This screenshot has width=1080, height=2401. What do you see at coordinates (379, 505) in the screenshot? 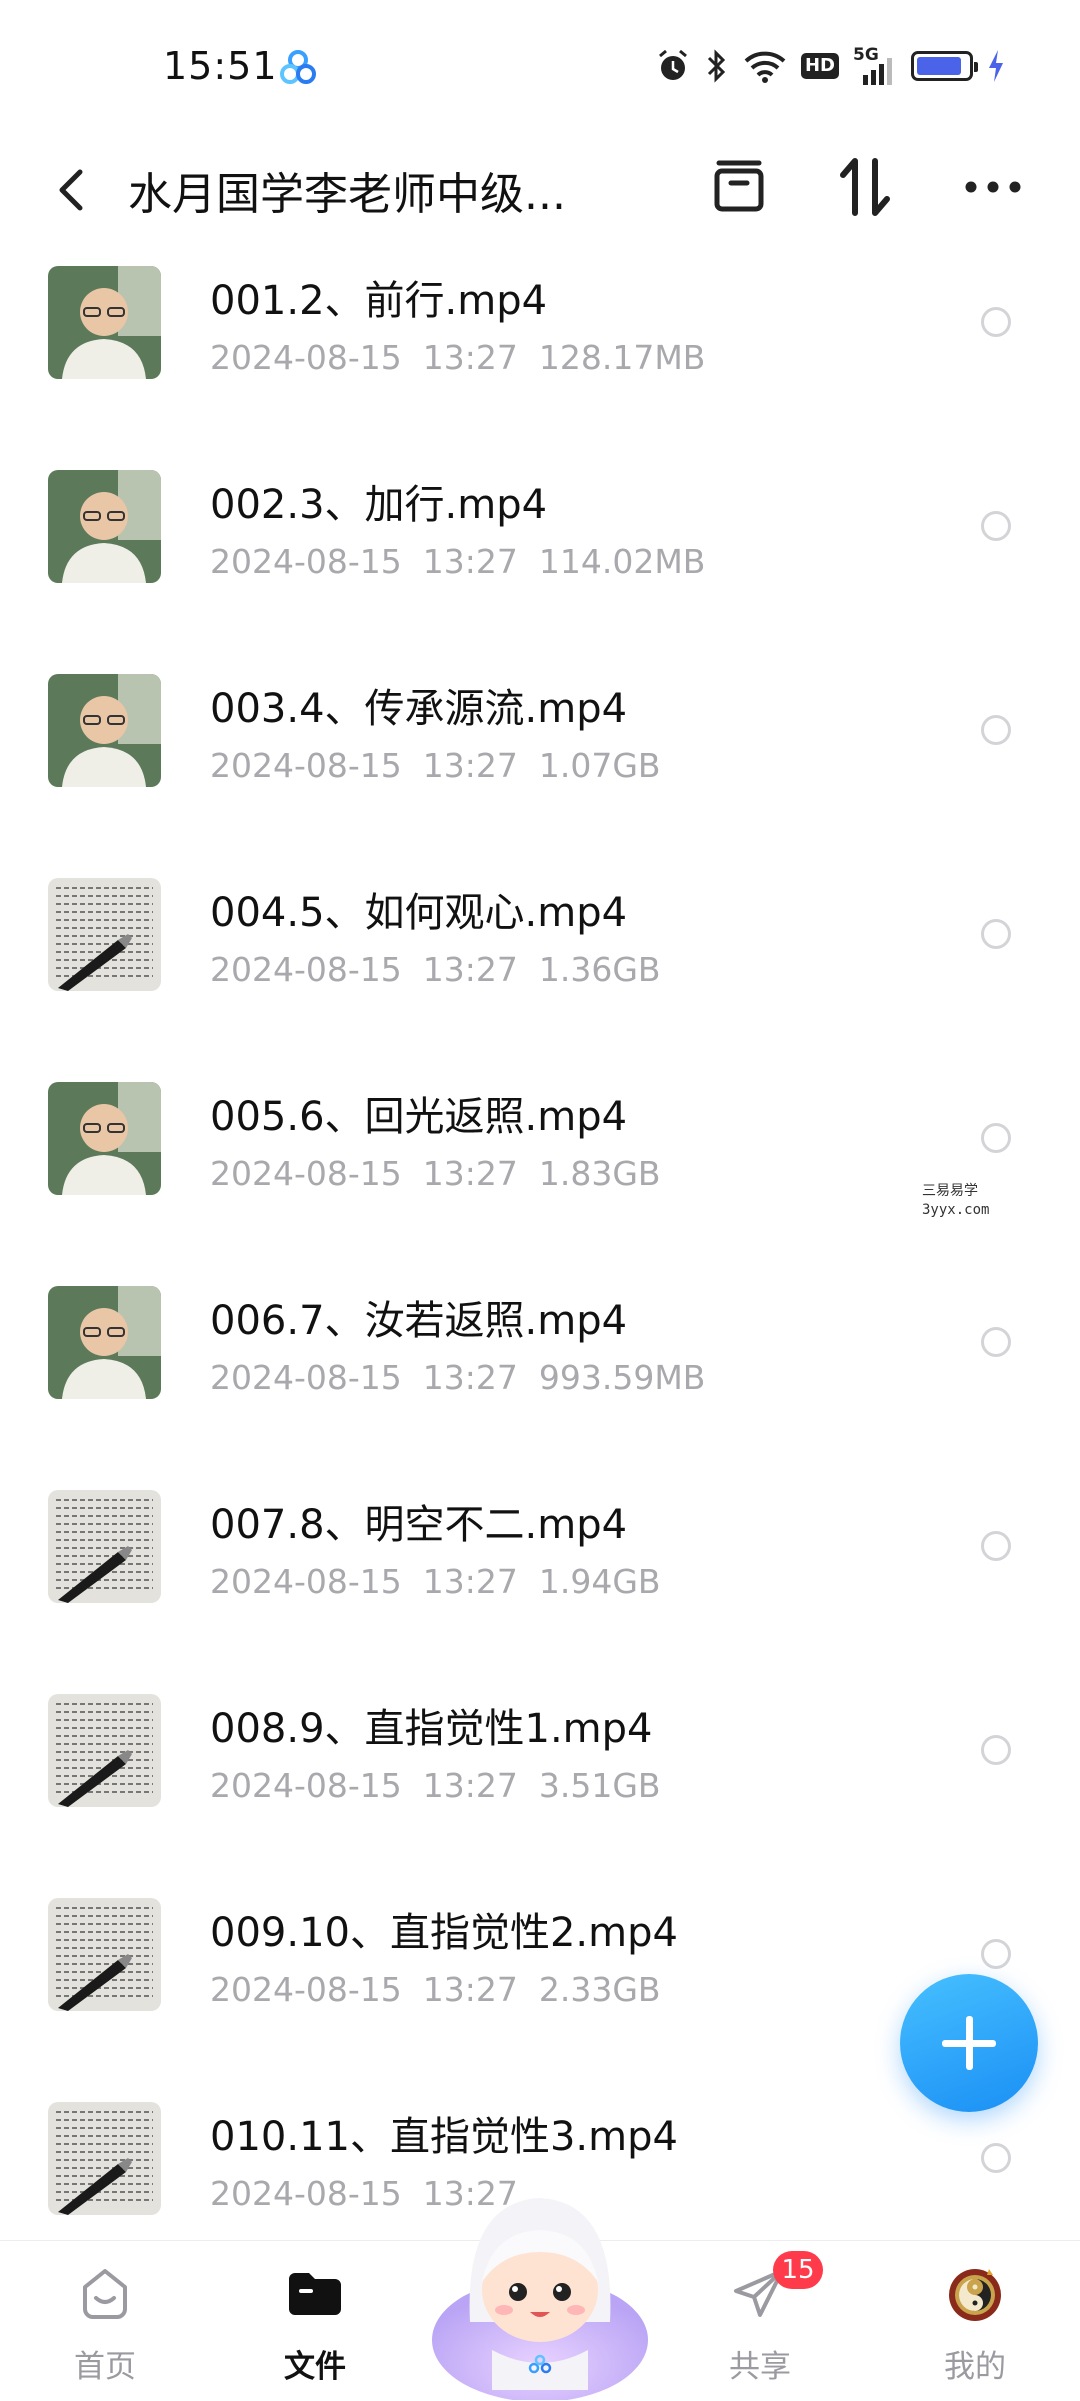
I see `file-name: 002.3、加行.mp4` at bounding box center [379, 505].